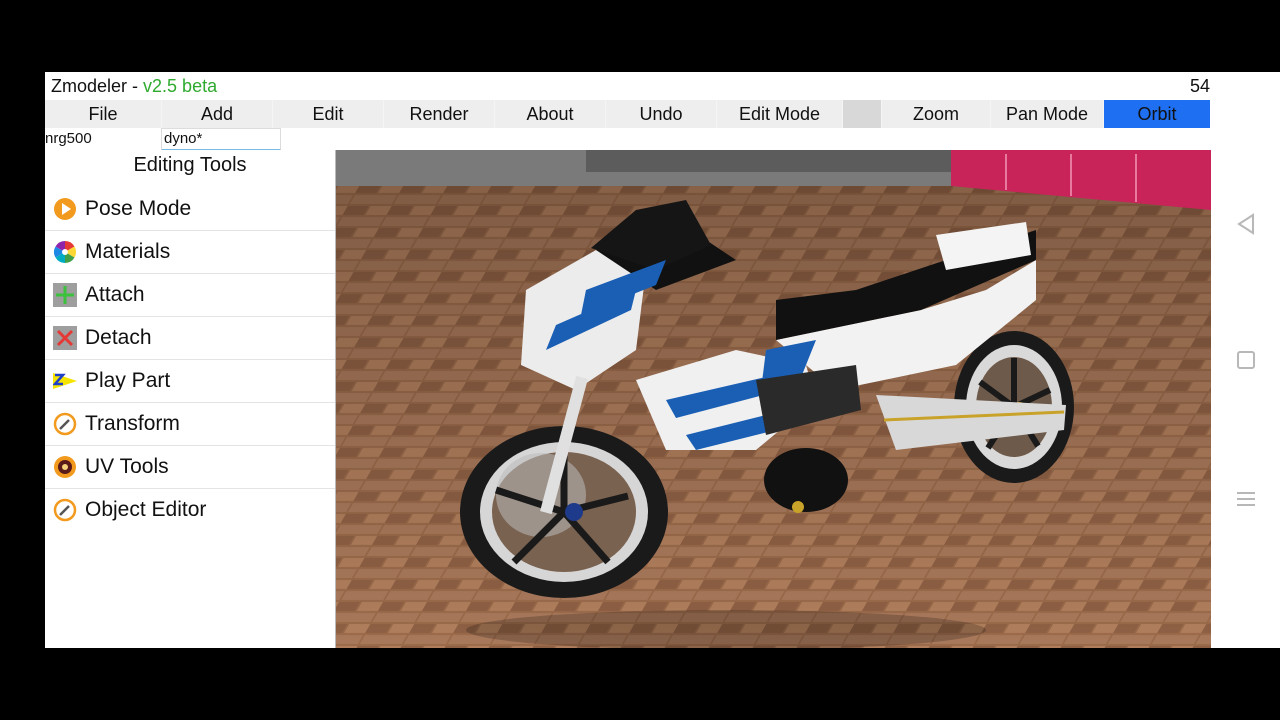 The height and width of the screenshot is (720, 1280). Describe the element at coordinates (128, 380) in the screenshot. I see `tool-label: Play Part` at that location.